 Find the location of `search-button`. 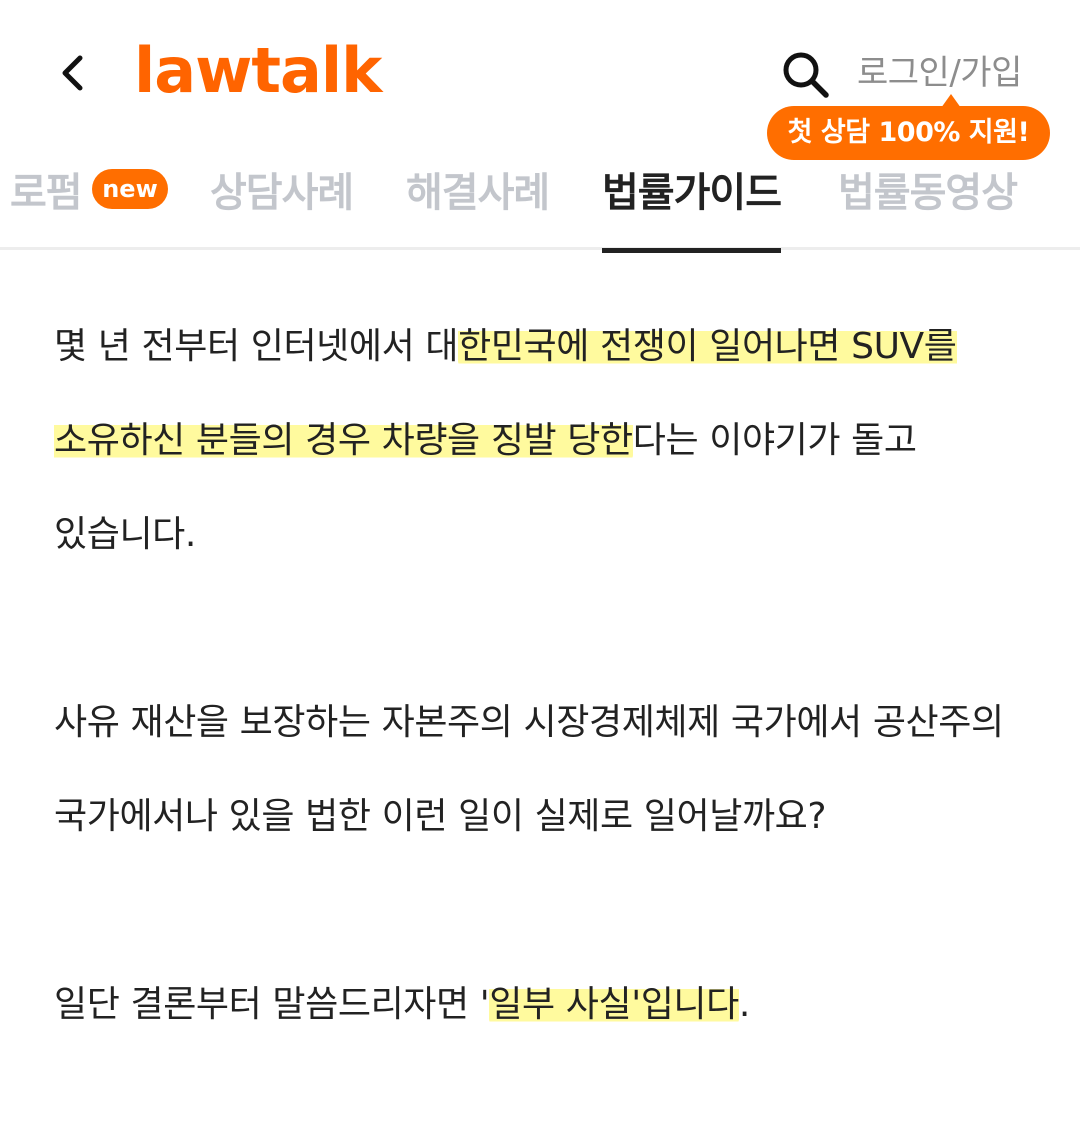

search-button is located at coordinates (806, 75).